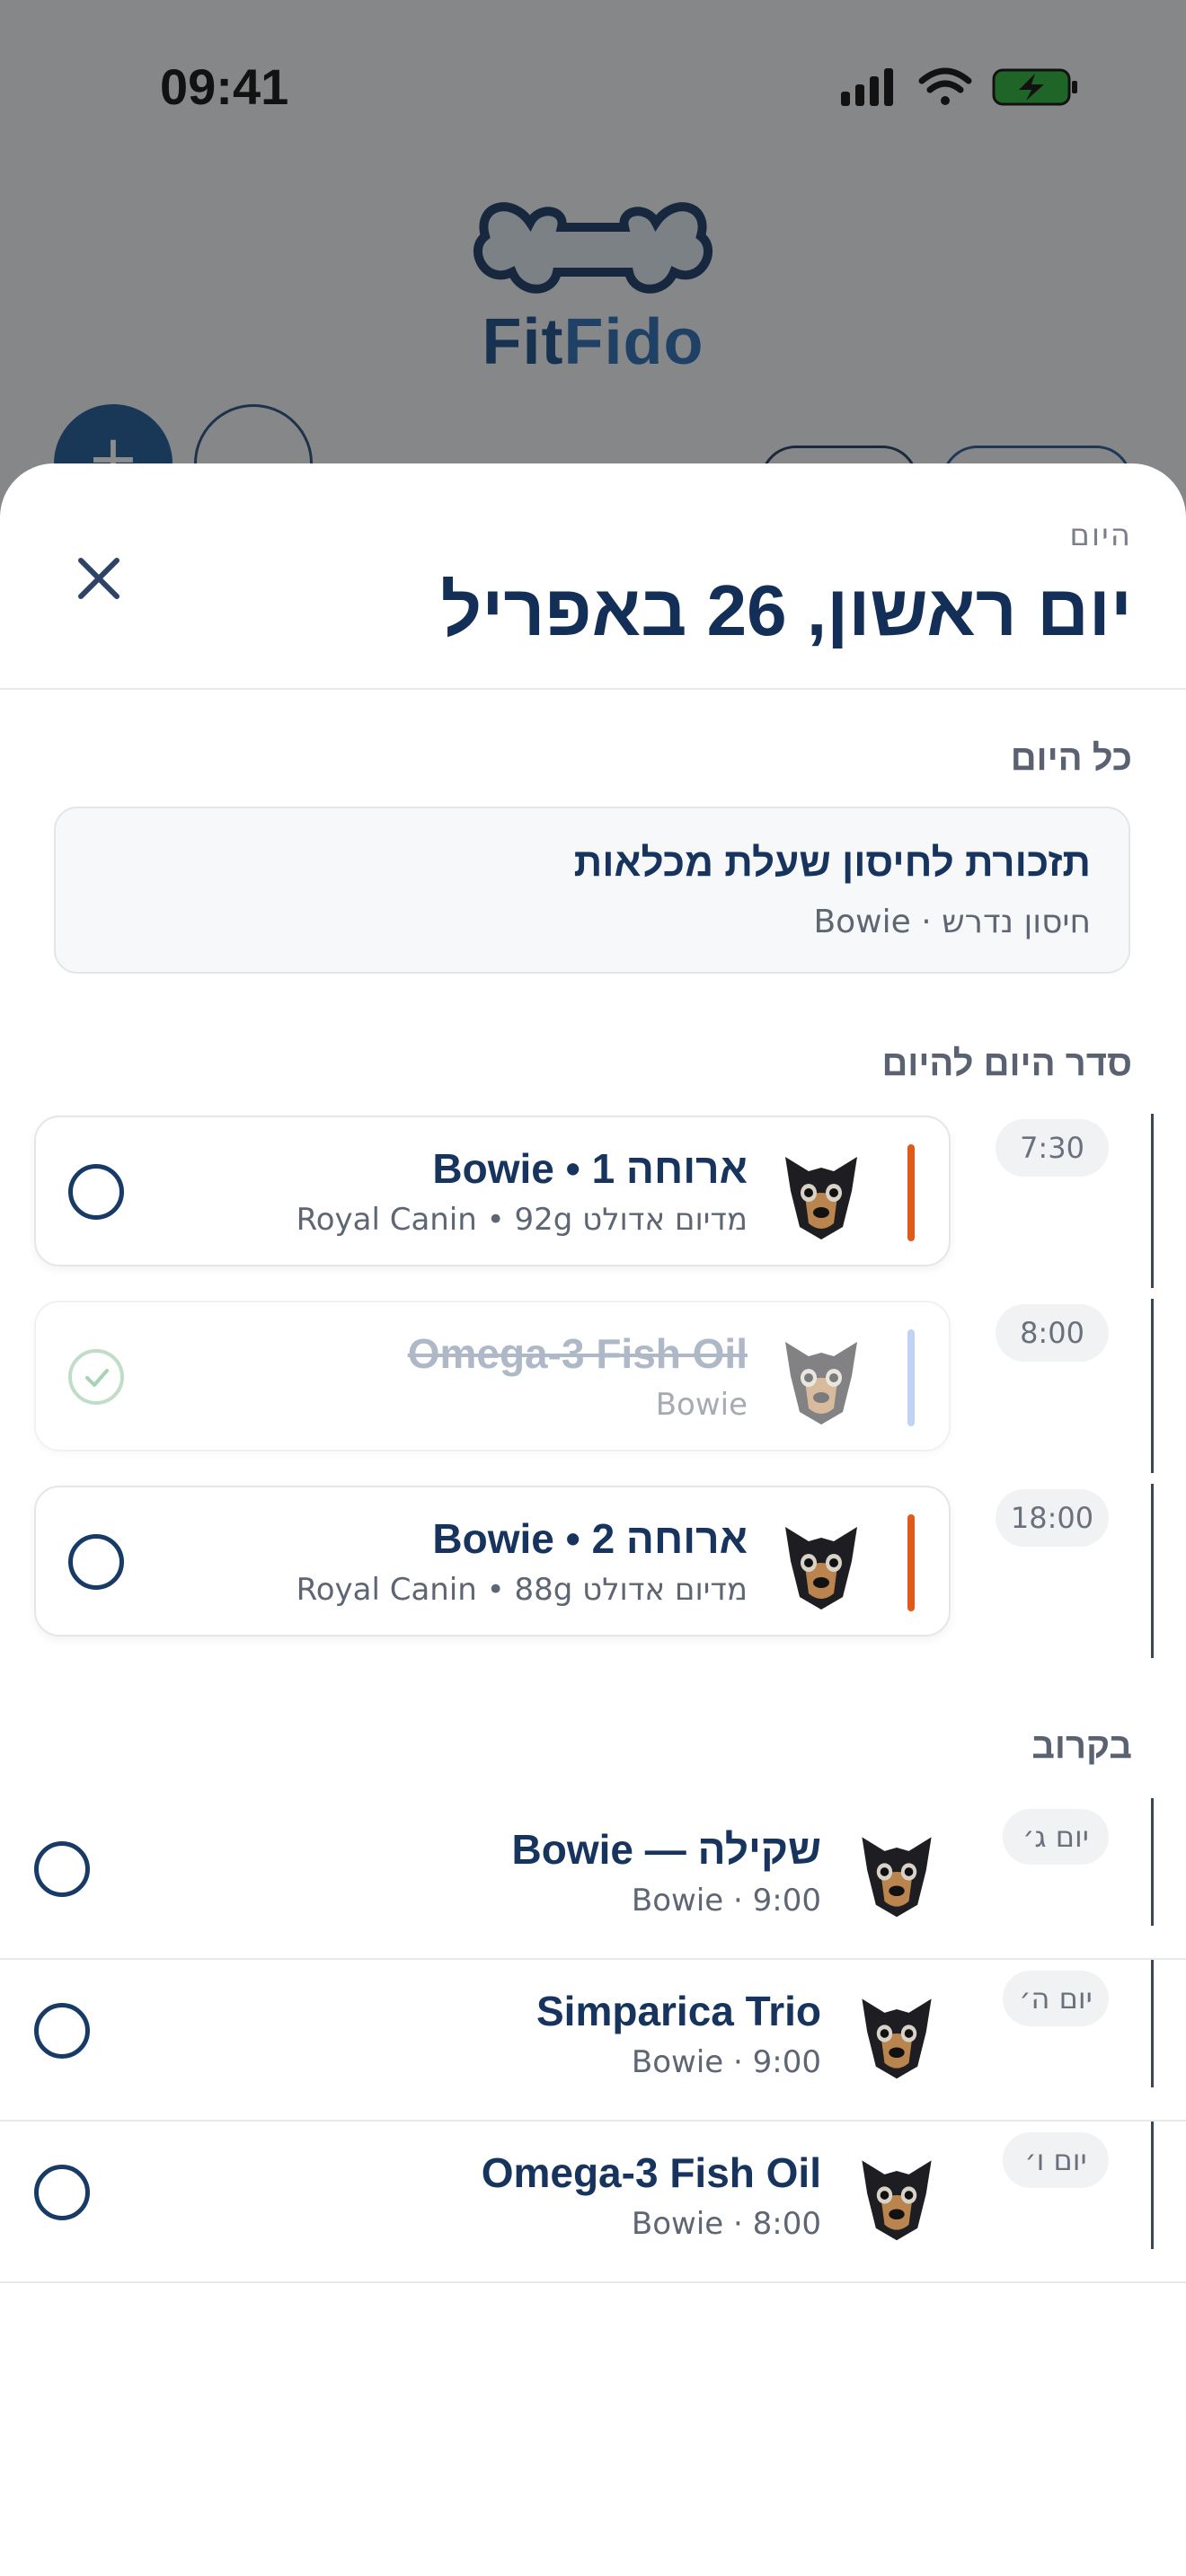 The width and height of the screenshot is (1186, 2576). What do you see at coordinates (522, 1590) in the screenshot?
I see `event-subtitle: מדיום אדולט Royal Canin • 88g` at bounding box center [522, 1590].